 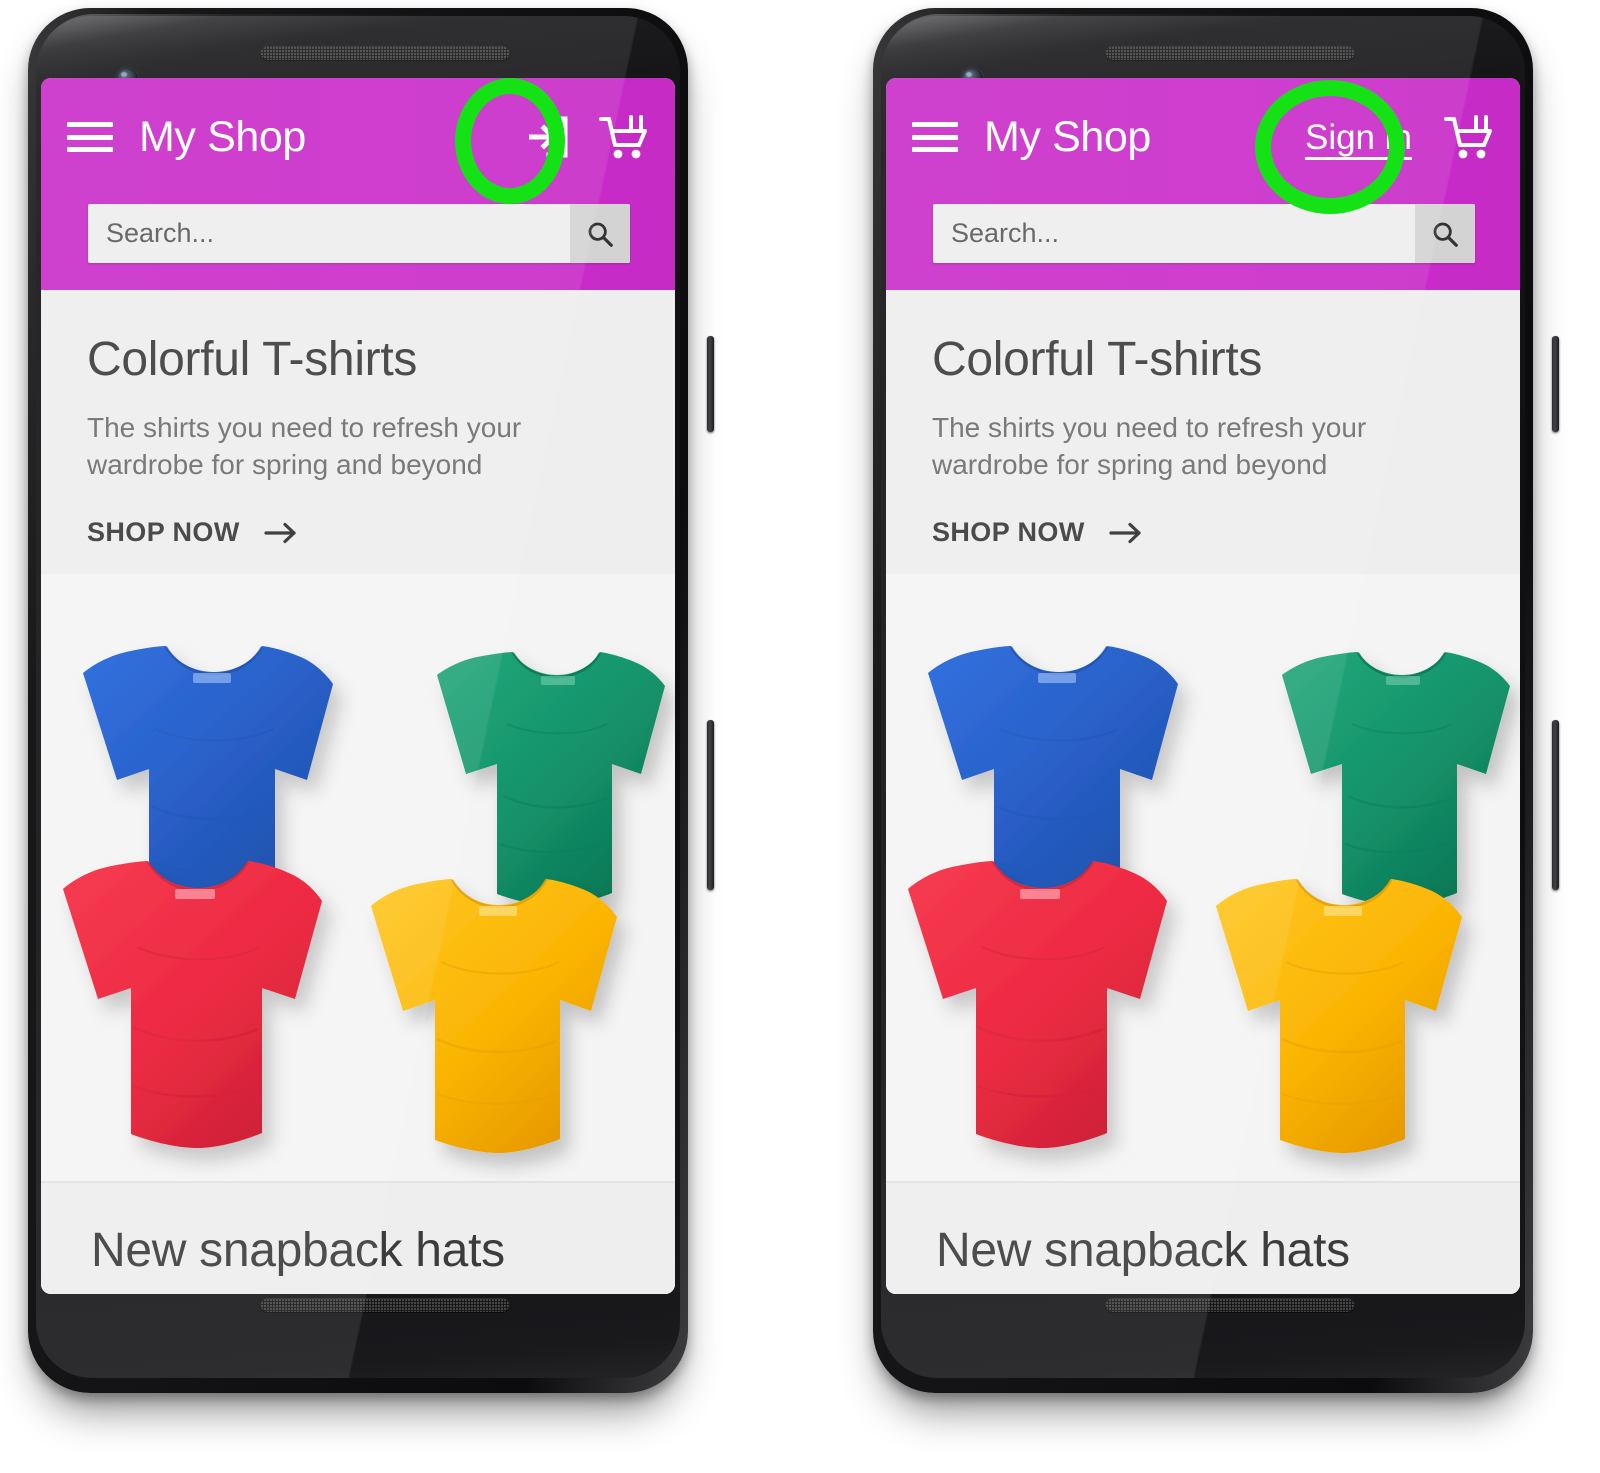 What do you see at coordinates (547, 137) in the screenshot?
I see `login-arrow-icon` at bounding box center [547, 137].